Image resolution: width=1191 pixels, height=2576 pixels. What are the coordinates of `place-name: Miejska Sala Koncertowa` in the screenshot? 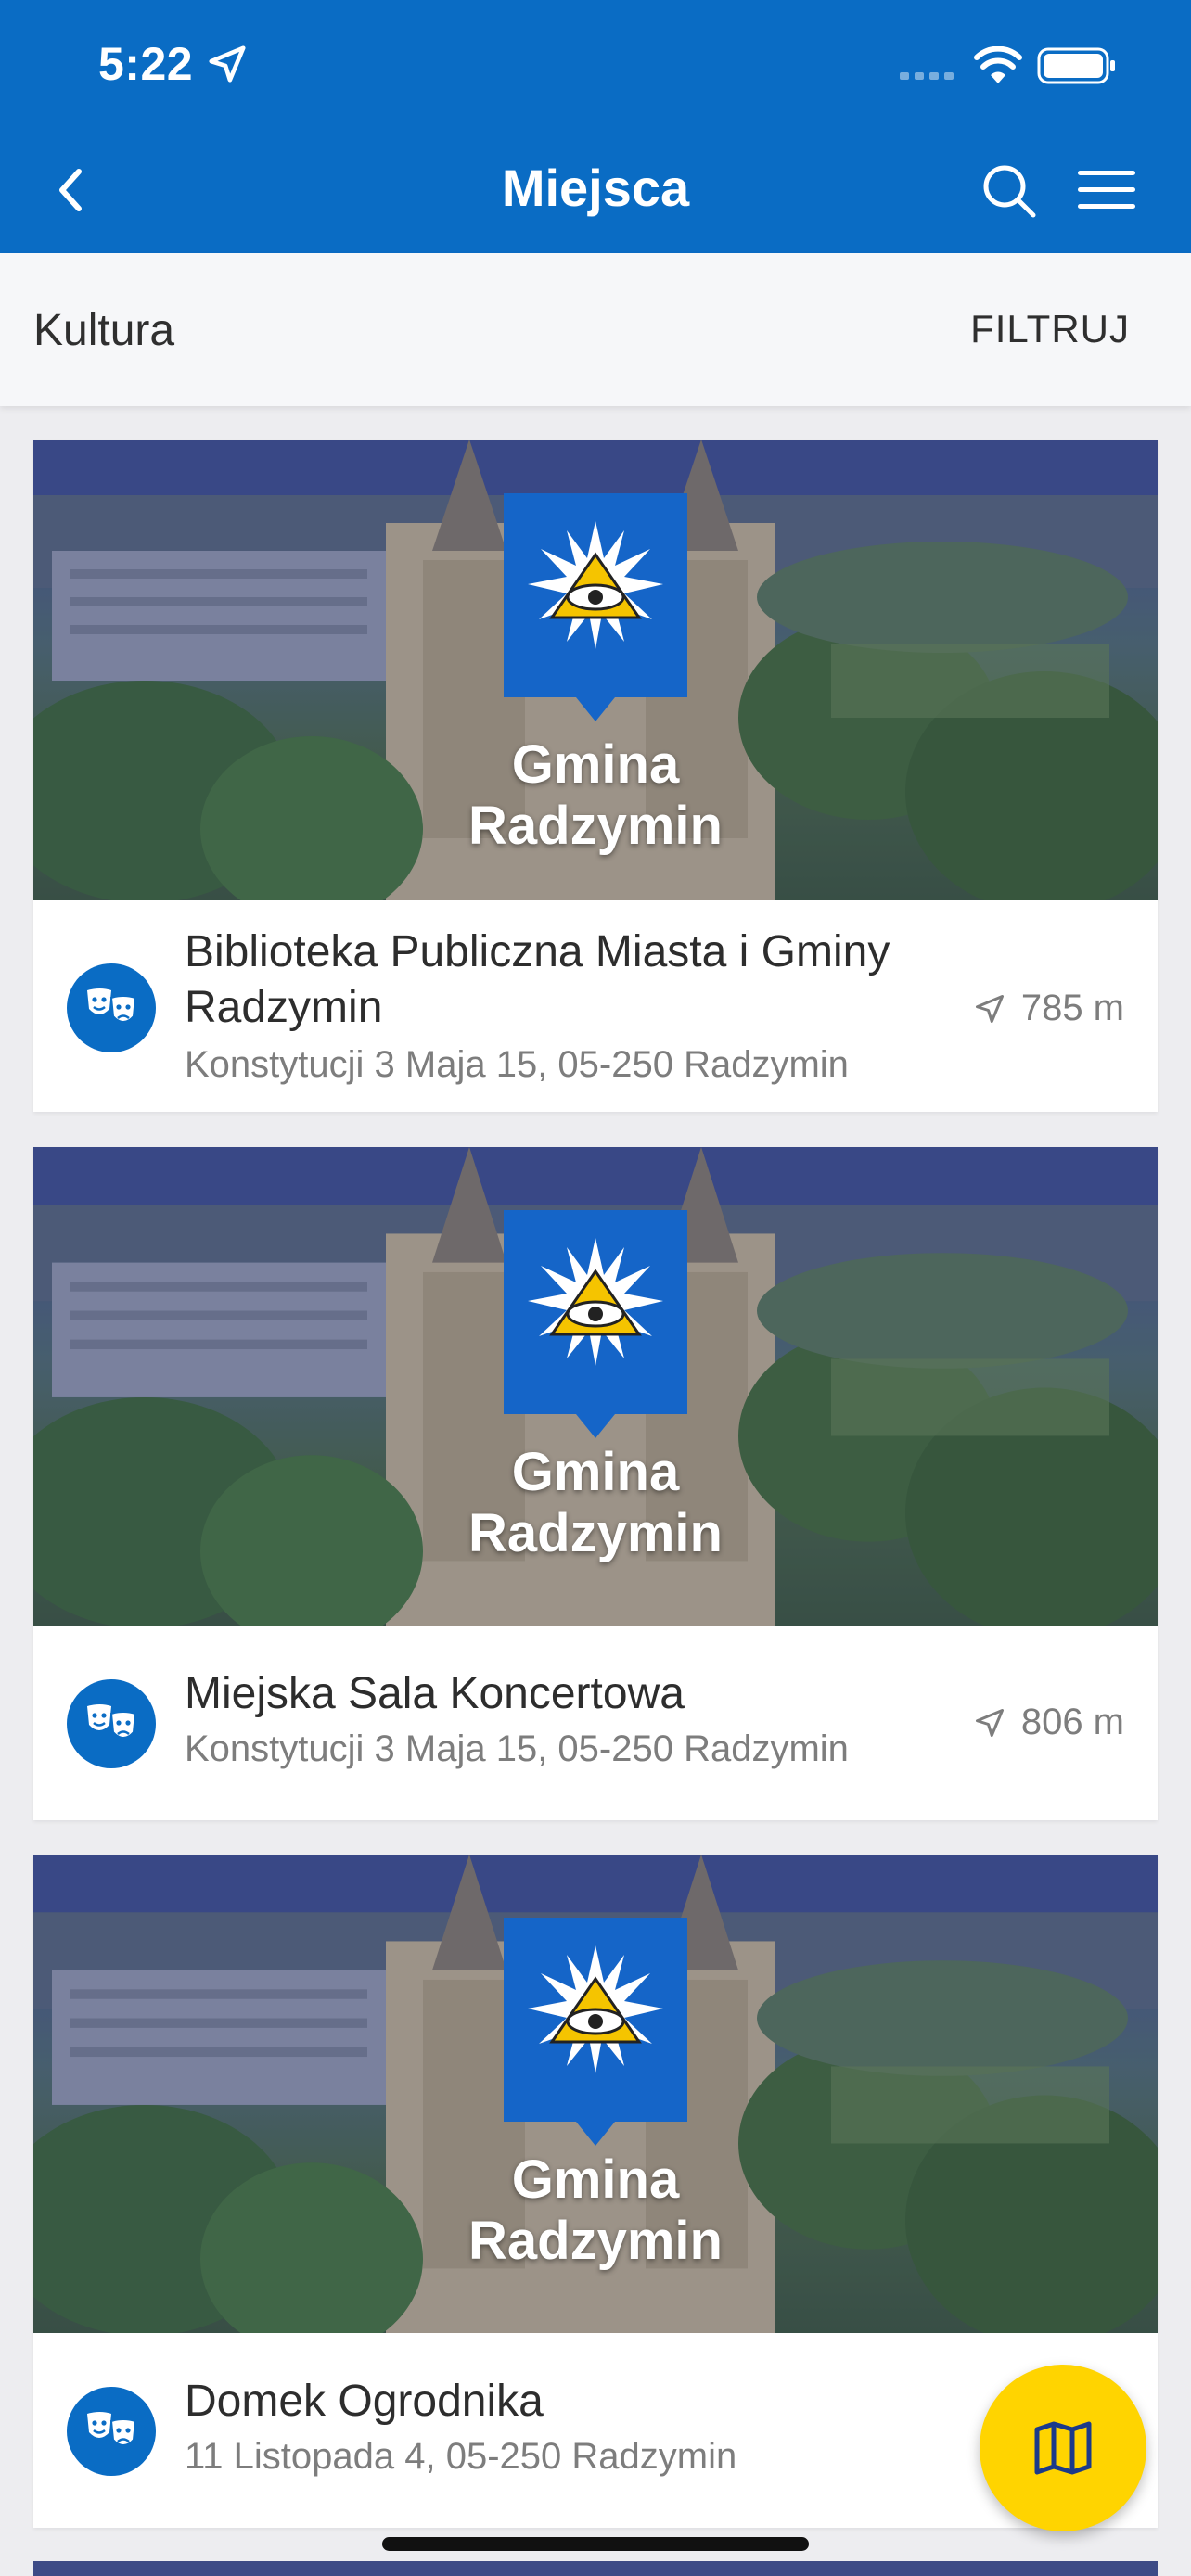 It's located at (435, 1693).